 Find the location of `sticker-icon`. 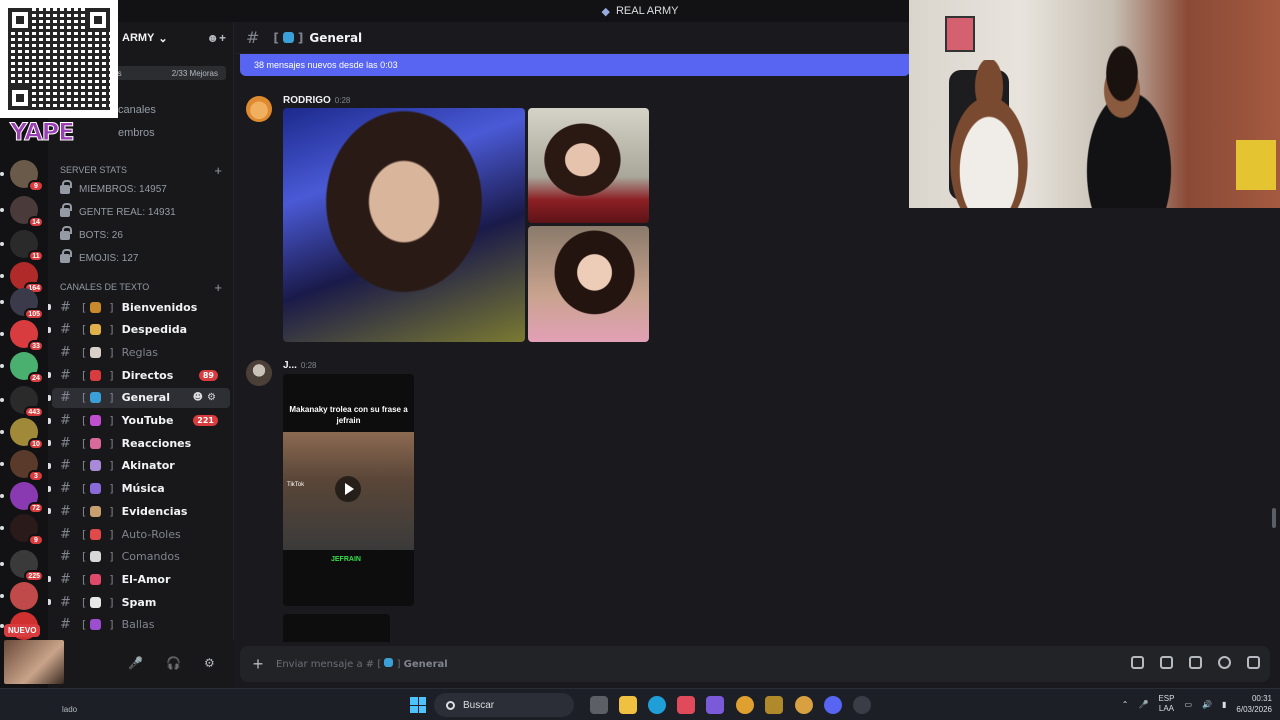

sticker-icon is located at coordinates (1195, 662).